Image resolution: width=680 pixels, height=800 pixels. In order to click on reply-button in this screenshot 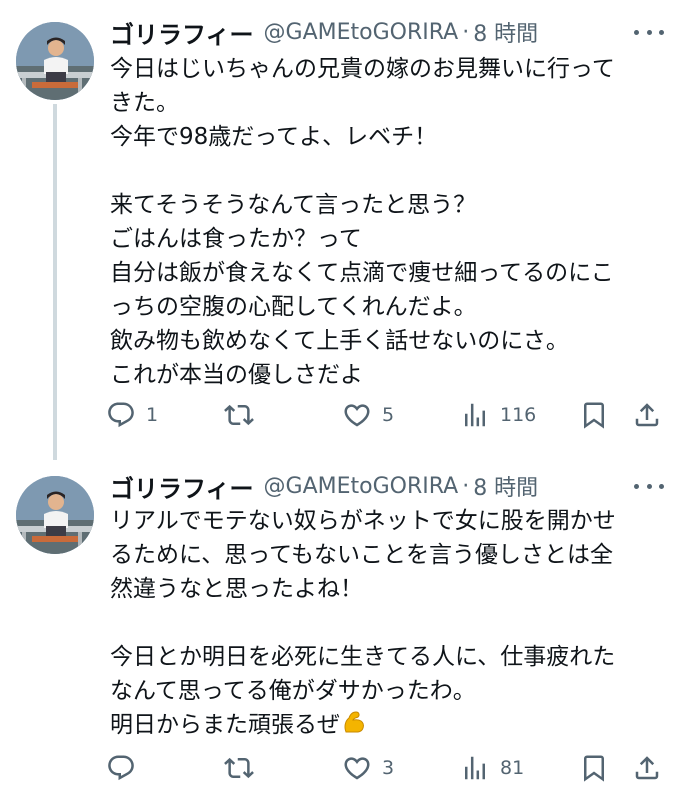, I will do `click(126, 768)`.